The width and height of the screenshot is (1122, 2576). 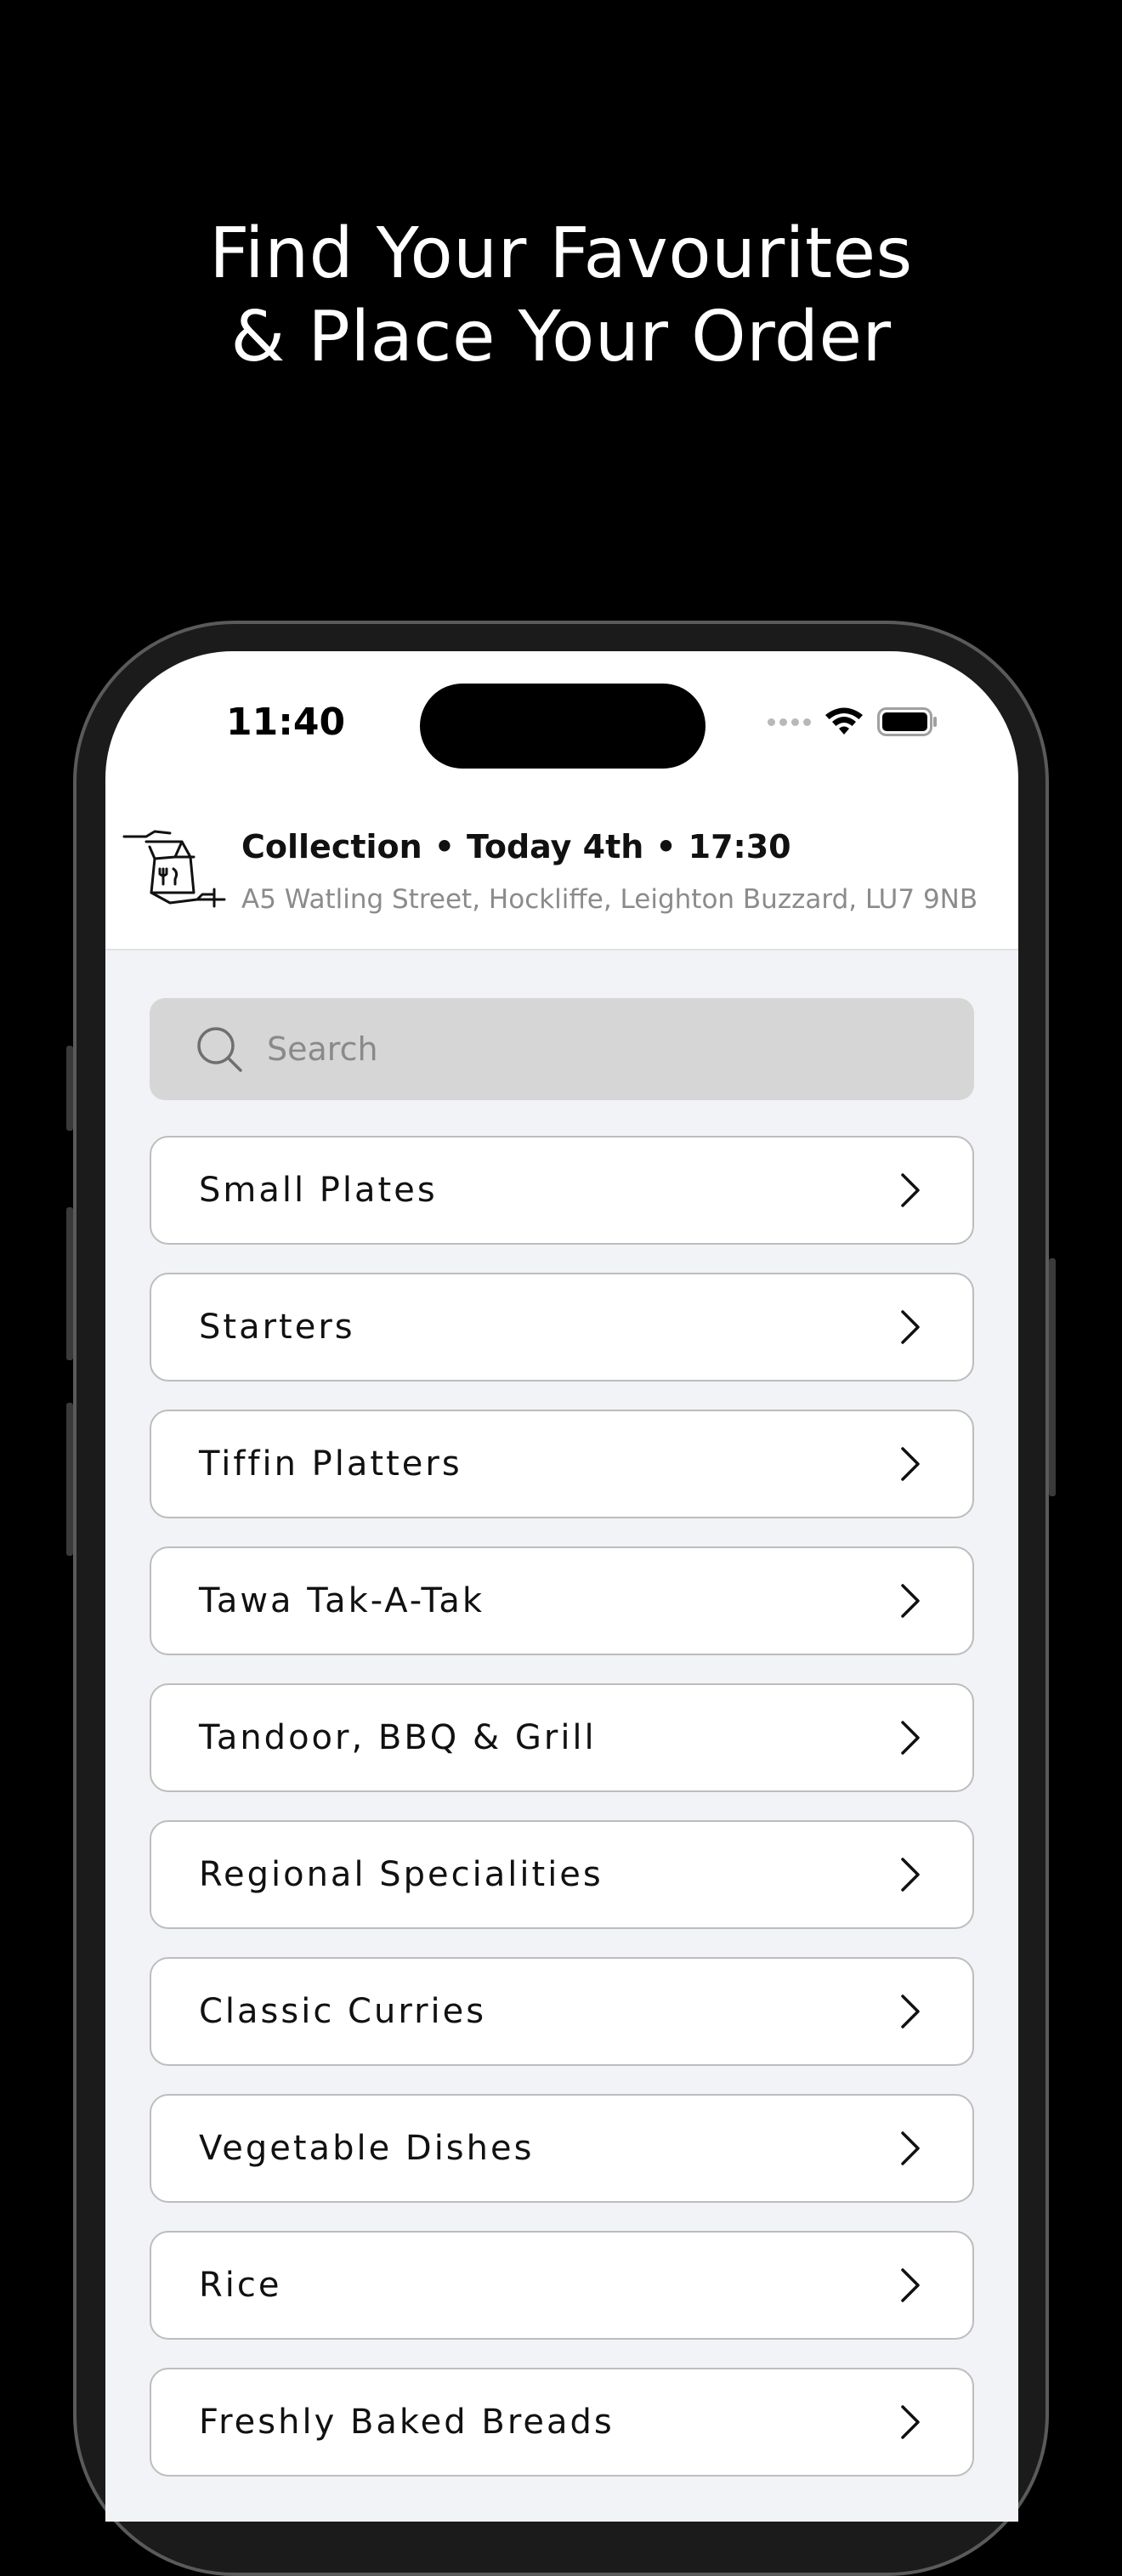 What do you see at coordinates (907, 722) in the screenshot?
I see `battery-icon` at bounding box center [907, 722].